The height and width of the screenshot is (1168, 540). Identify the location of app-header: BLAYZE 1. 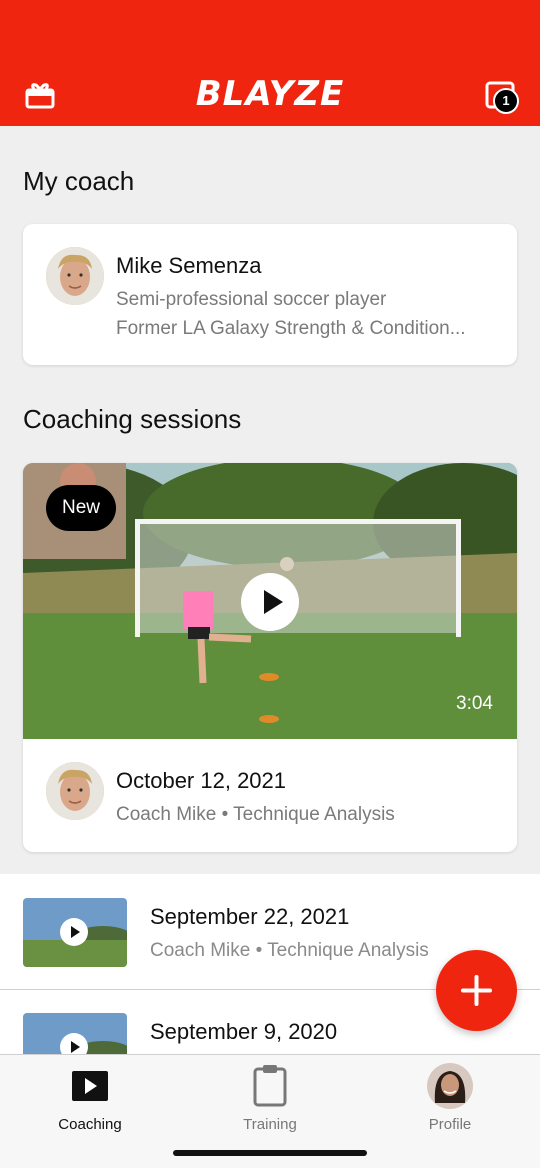
(270, 63).